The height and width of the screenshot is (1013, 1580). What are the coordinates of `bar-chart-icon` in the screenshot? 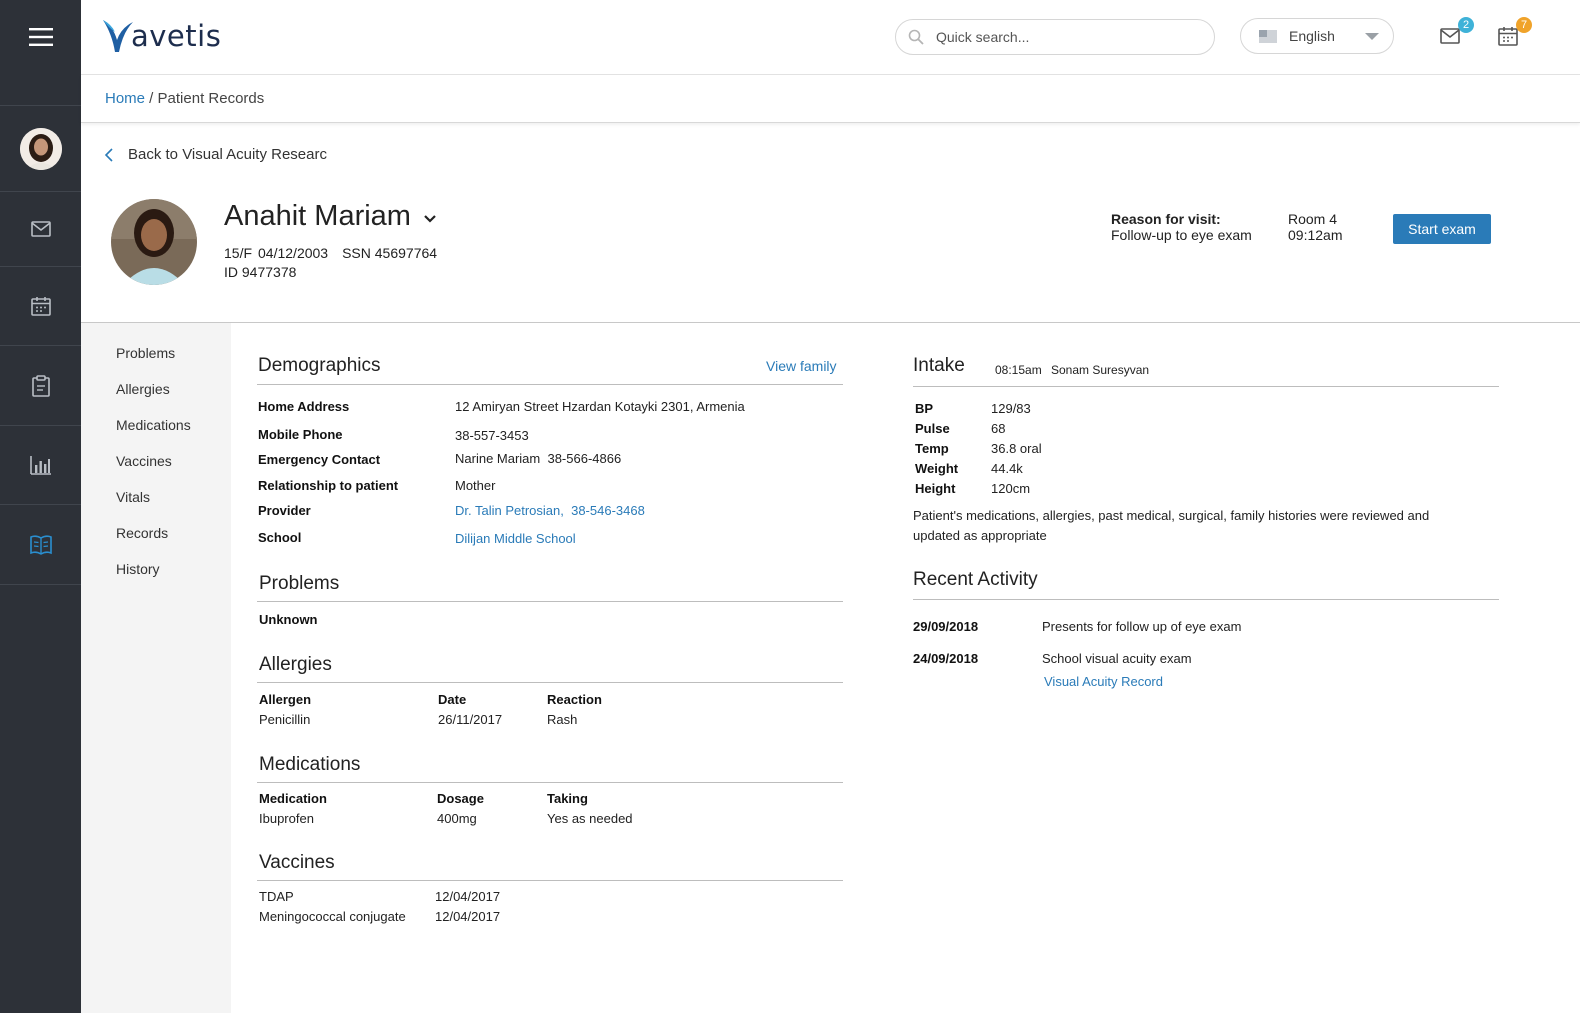 It's located at (40, 465).